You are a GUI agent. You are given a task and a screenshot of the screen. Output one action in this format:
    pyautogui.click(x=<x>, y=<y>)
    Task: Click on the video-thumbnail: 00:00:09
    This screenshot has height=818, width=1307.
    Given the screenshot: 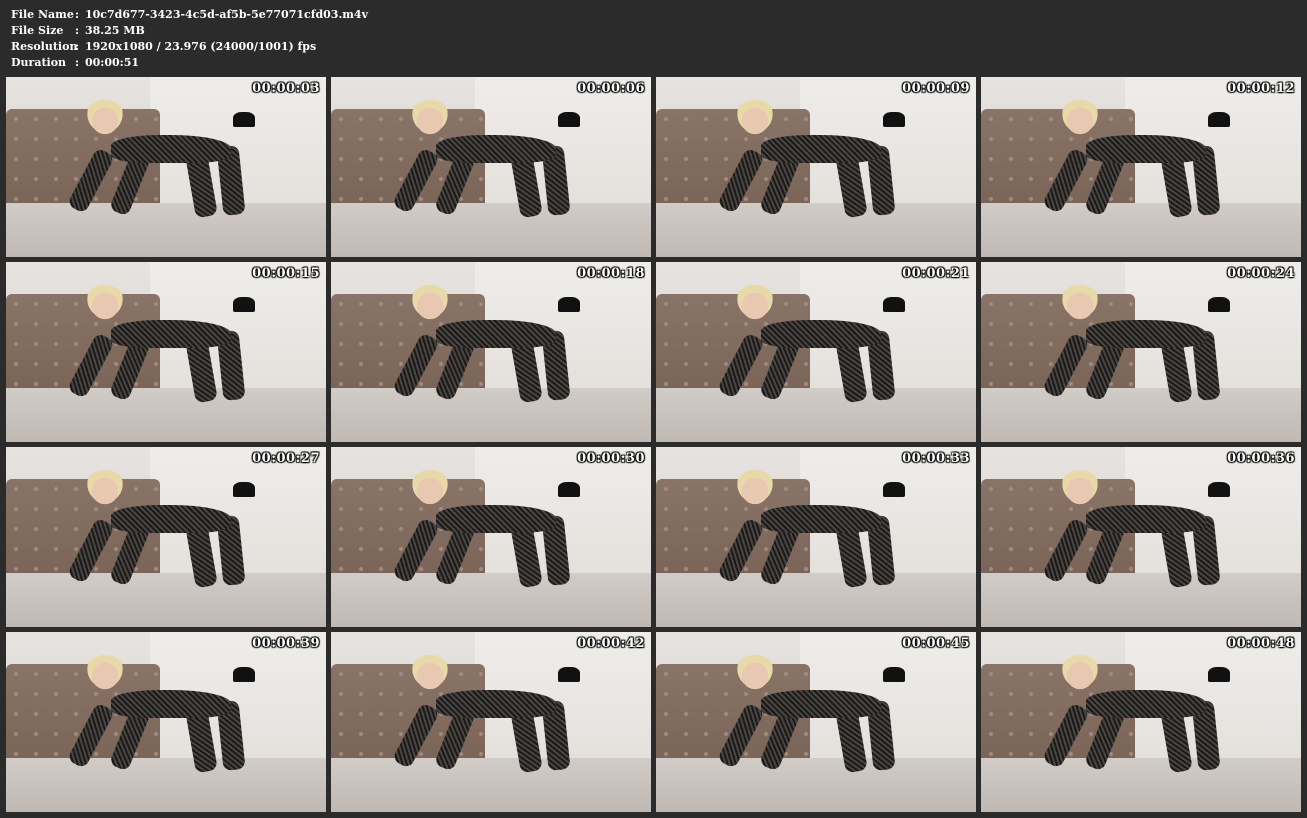 What is the action you would take?
    pyautogui.click(x=816, y=167)
    